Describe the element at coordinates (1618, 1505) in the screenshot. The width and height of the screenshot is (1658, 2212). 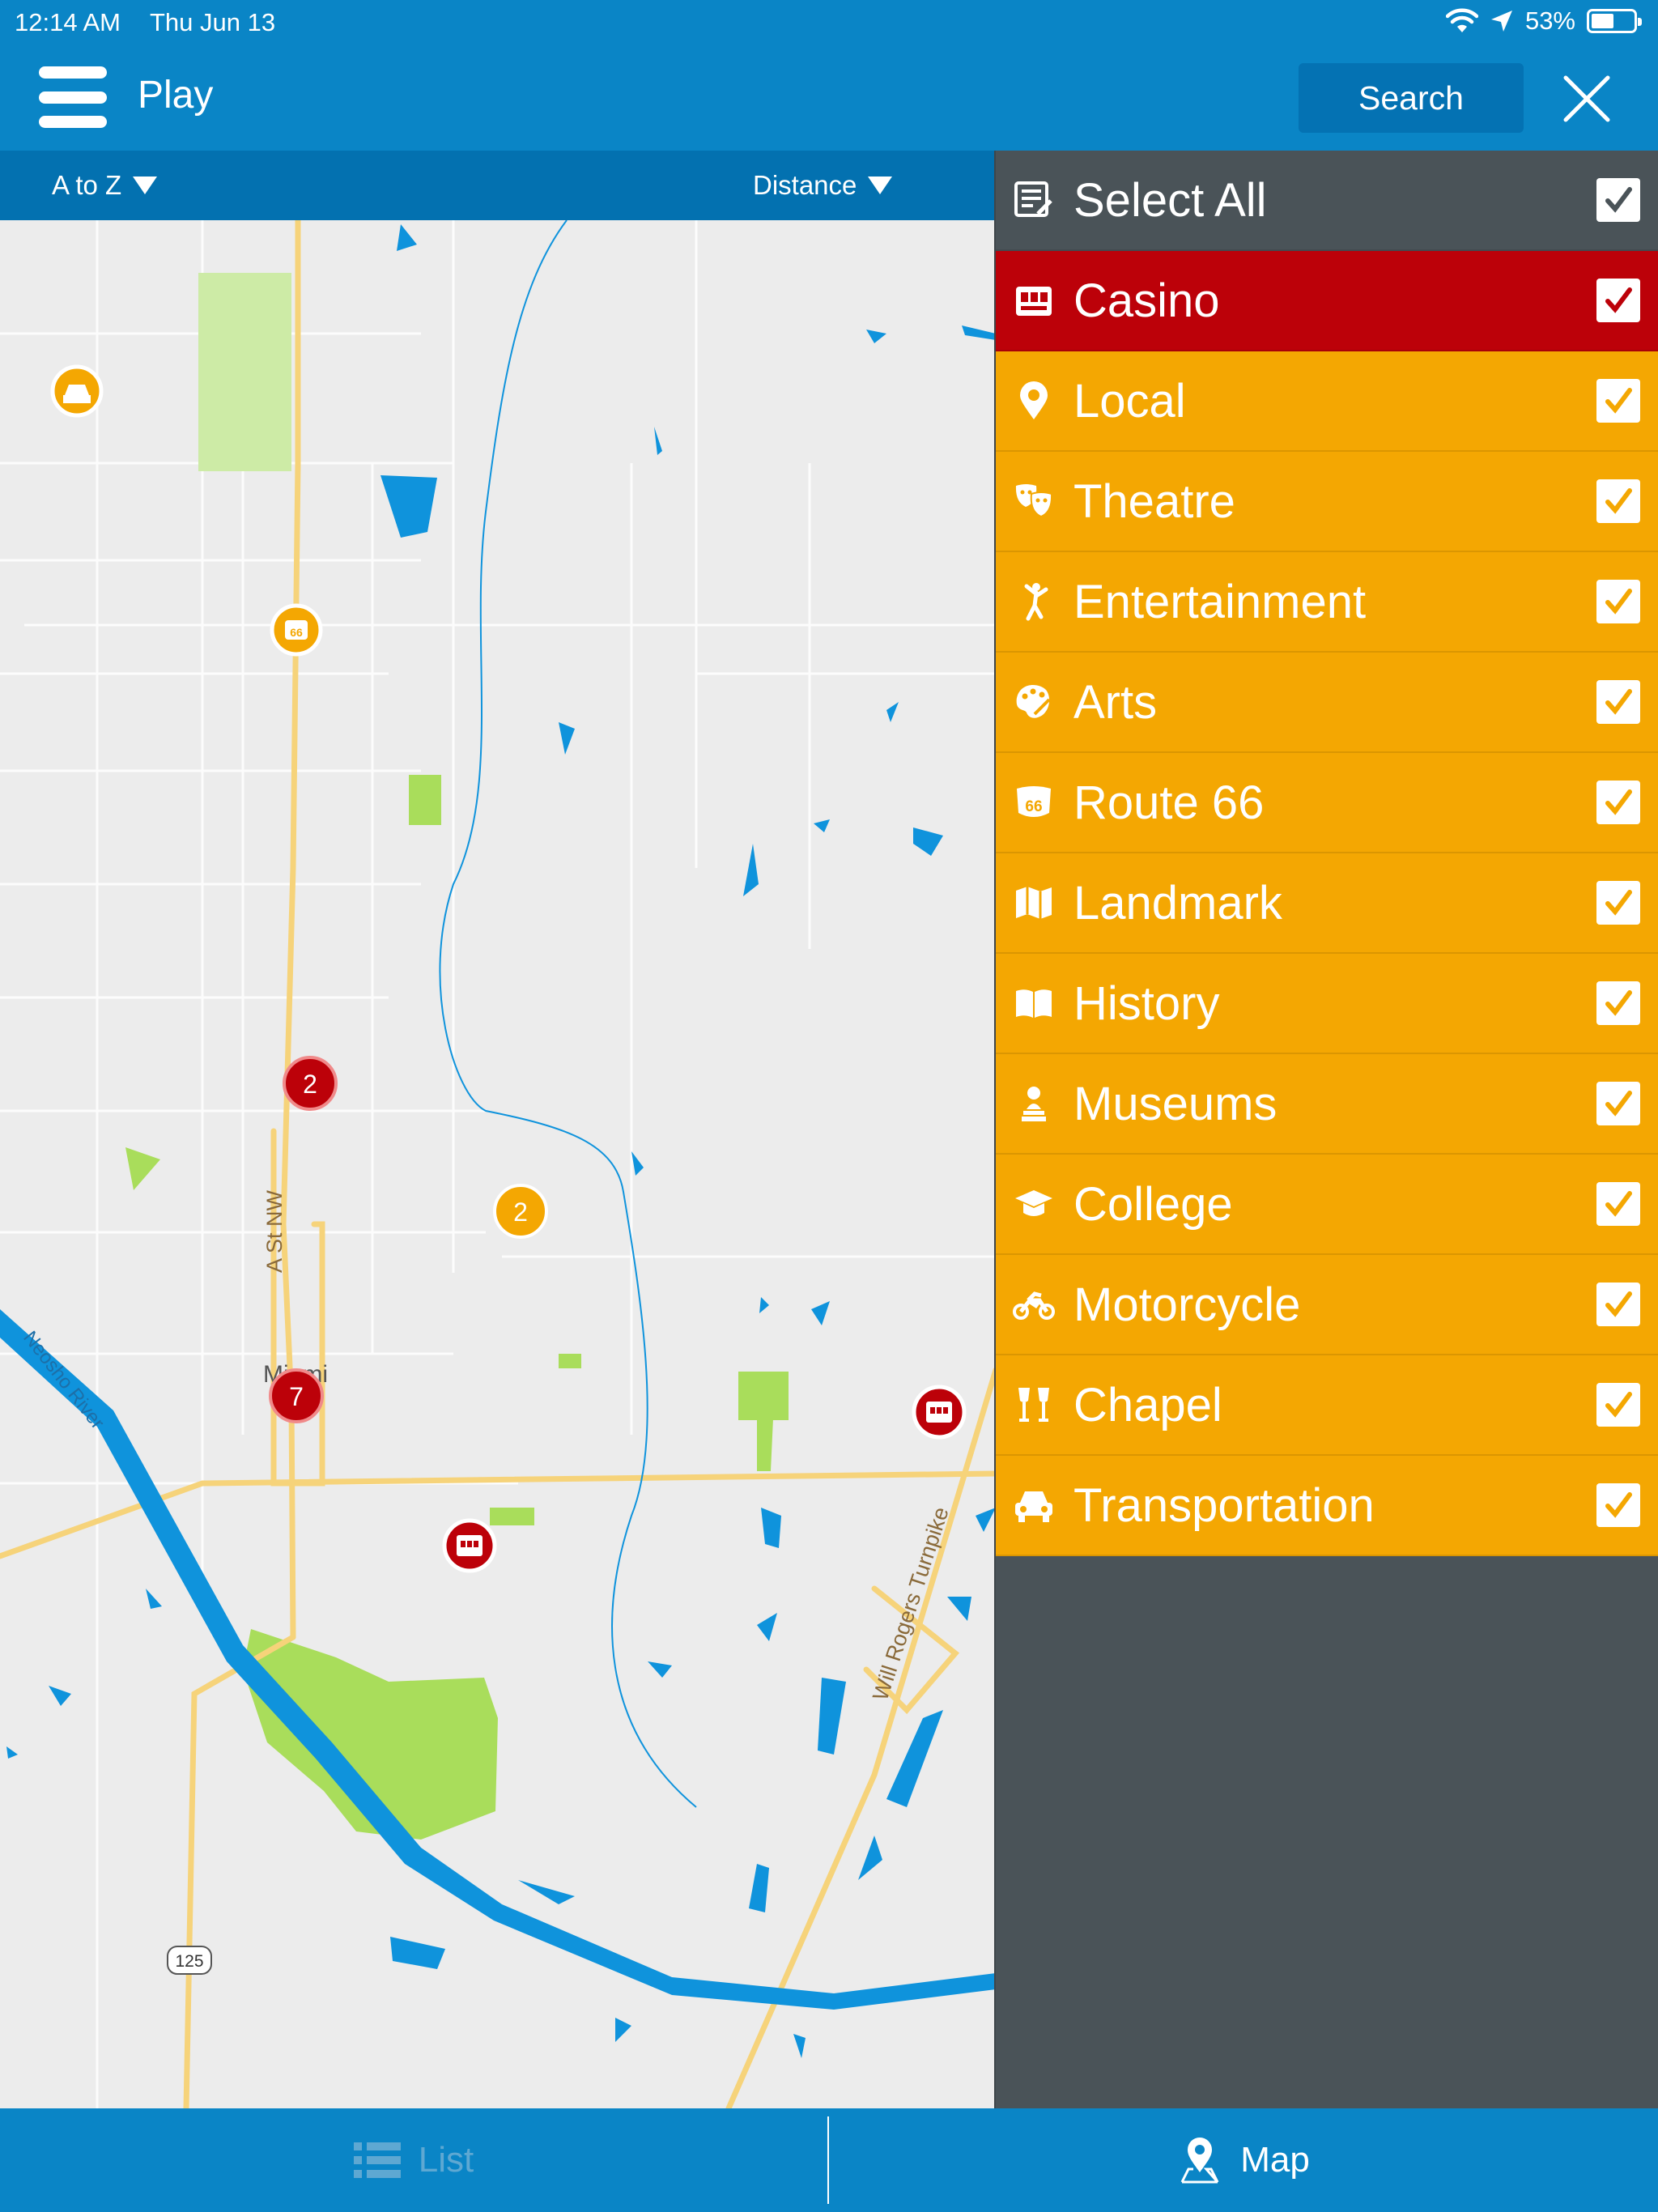
I see `filter-checkbox-transportation` at that location.